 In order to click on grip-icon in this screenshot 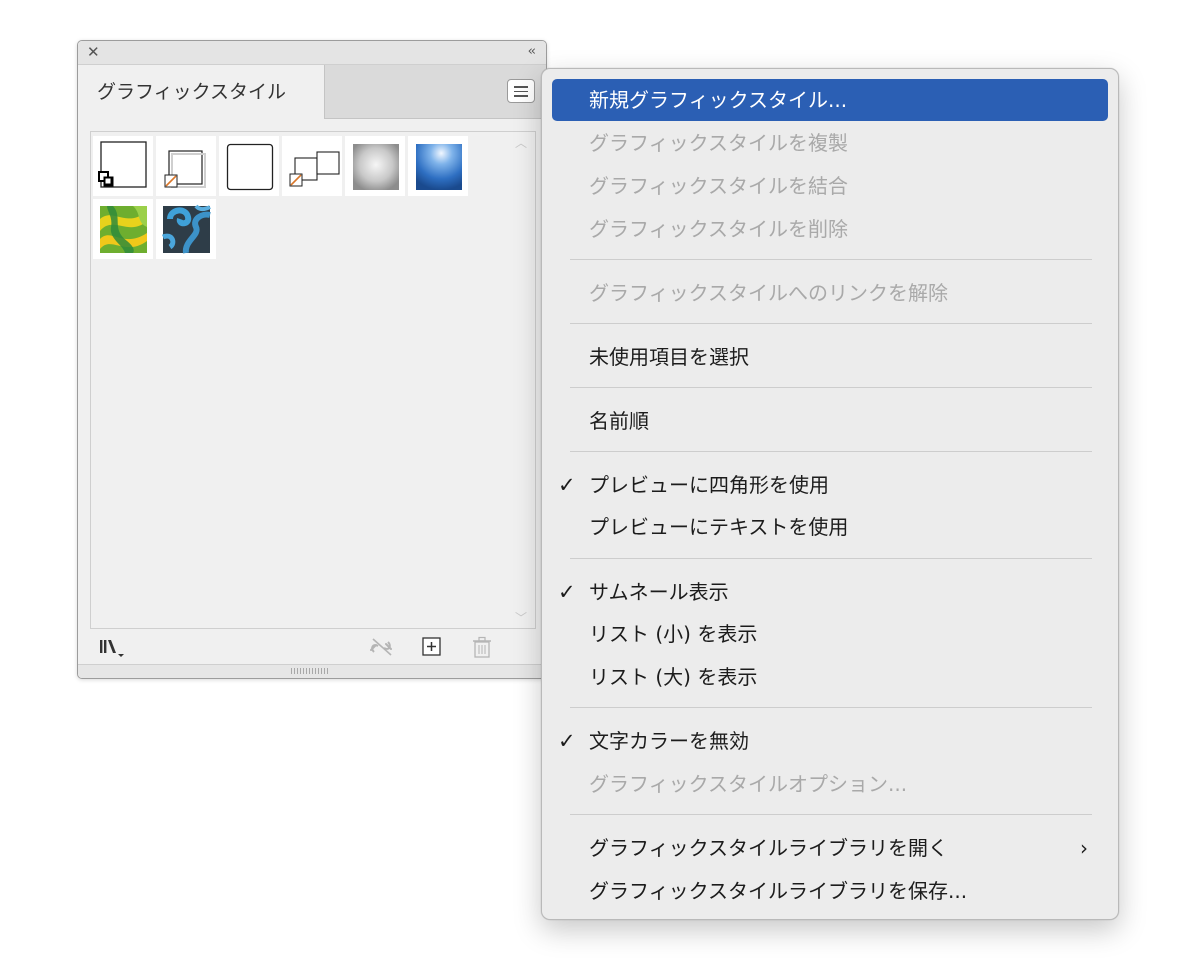, I will do `click(310, 671)`.